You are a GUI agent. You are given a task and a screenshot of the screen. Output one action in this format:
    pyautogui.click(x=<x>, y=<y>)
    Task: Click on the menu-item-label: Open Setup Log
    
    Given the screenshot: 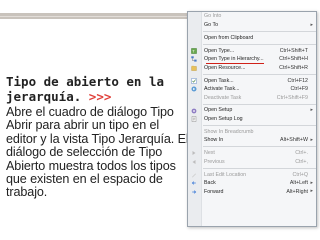 What is the action you would take?
    pyautogui.click(x=223, y=119)
    